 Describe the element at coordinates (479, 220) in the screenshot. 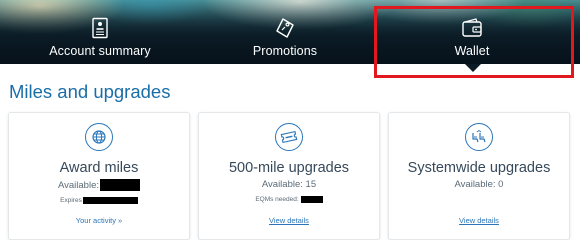

I see `systemwide-view-details-link: View details` at that location.